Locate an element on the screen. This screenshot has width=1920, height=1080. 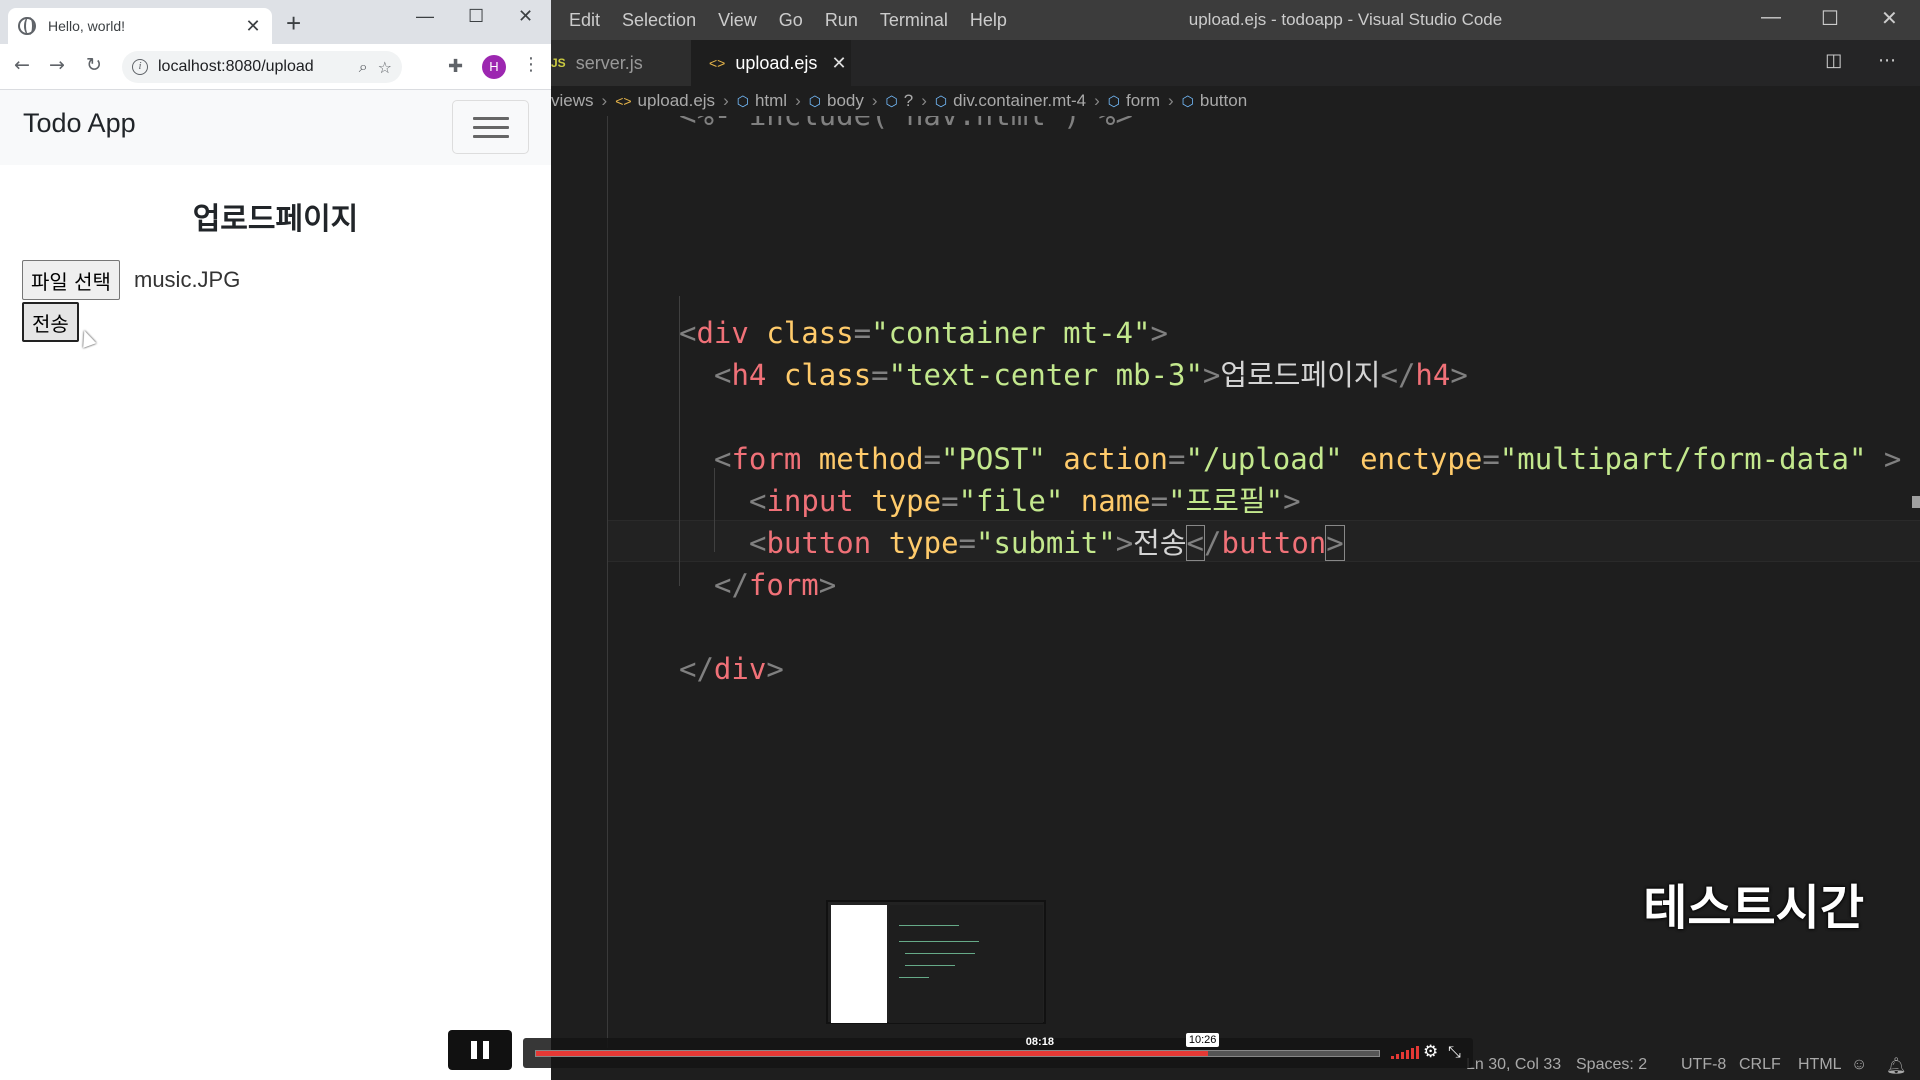
editor-actions: ◫ ⋯ is located at coordinates (1860, 60).